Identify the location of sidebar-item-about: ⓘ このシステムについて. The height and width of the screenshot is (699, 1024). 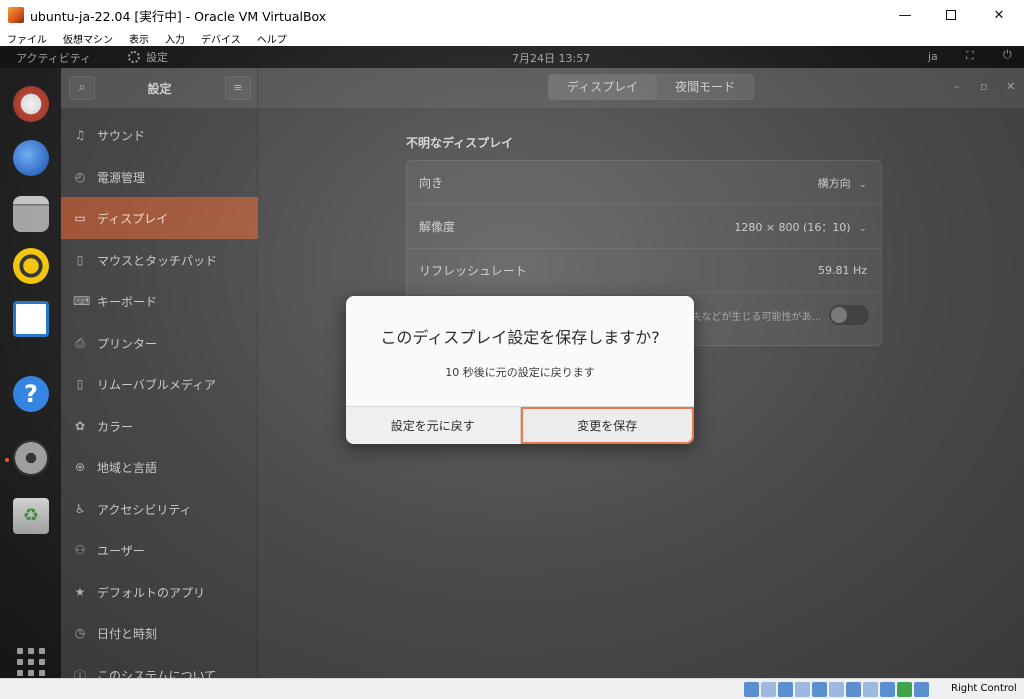
(159, 666).